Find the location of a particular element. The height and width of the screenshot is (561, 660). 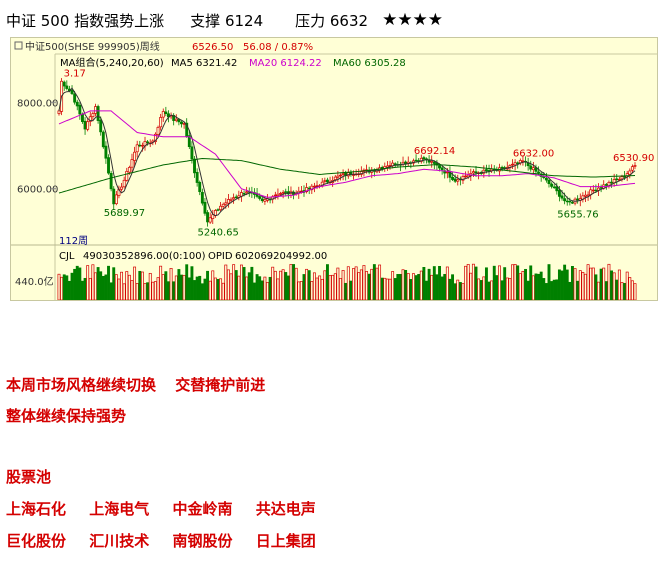

ma20-legend: MA20 6124.22 is located at coordinates (285, 63).